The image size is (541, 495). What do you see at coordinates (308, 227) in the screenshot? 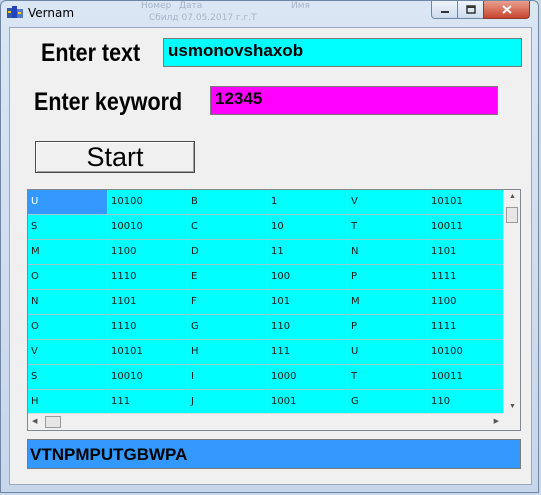
I see `grid-cell: 10` at bounding box center [308, 227].